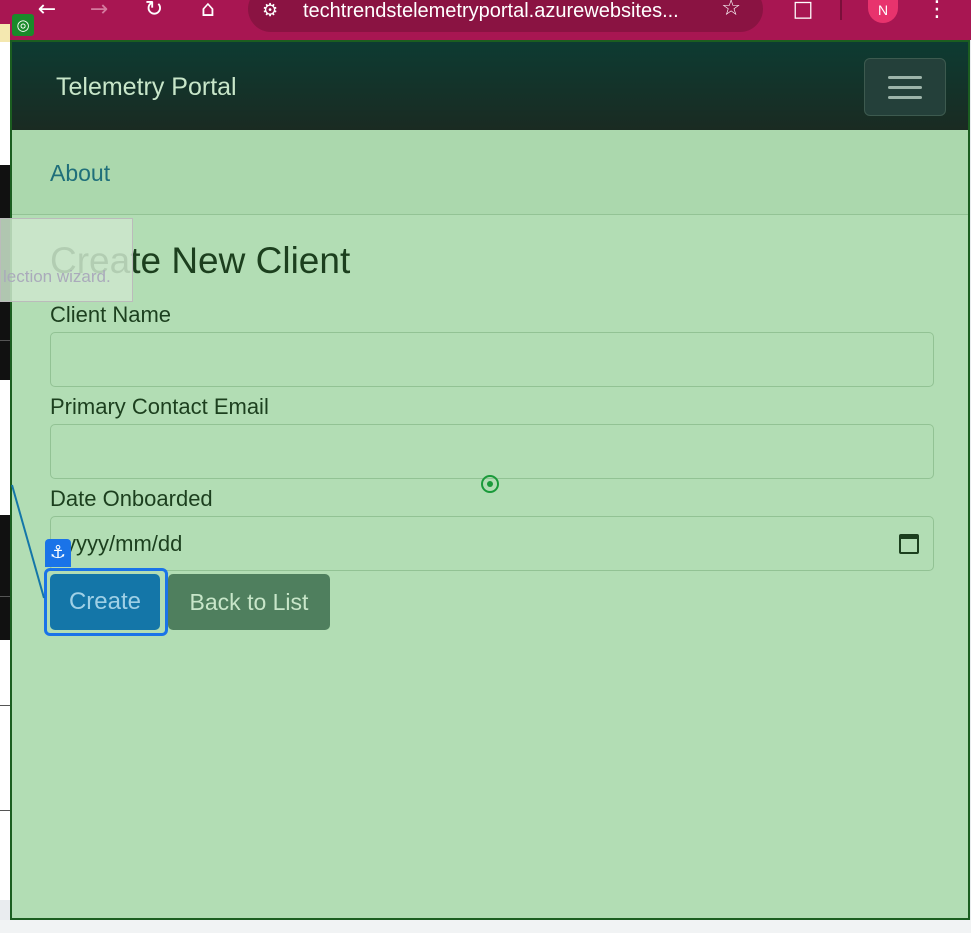  What do you see at coordinates (490, 484) in the screenshot?
I see `crosshair-target-icon` at bounding box center [490, 484].